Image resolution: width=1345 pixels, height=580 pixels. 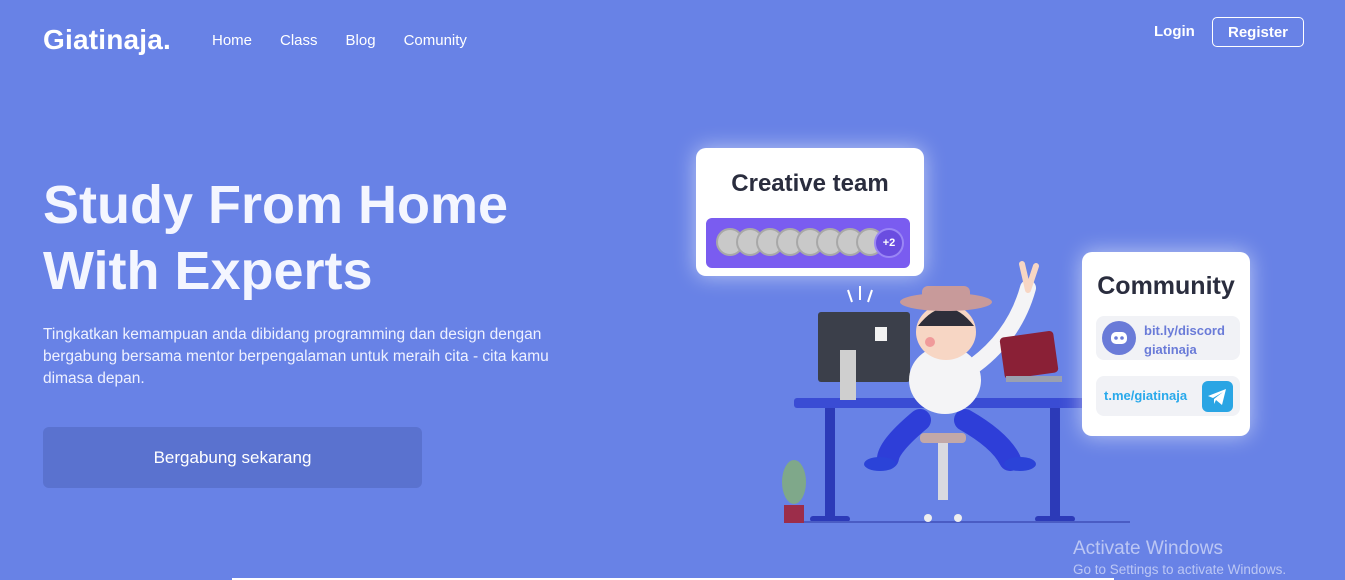 I want to click on telegram-label: t.me/giatinaja, so click(x=1146, y=395).